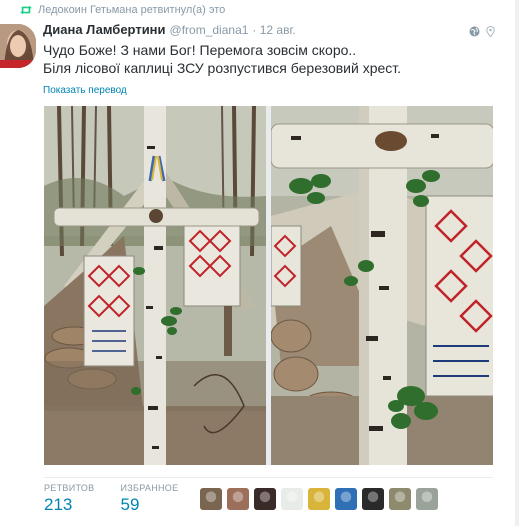 The image size is (519, 526). Describe the element at coordinates (209, 30) in the screenshot. I see `author-handle: @from_diana1` at that location.